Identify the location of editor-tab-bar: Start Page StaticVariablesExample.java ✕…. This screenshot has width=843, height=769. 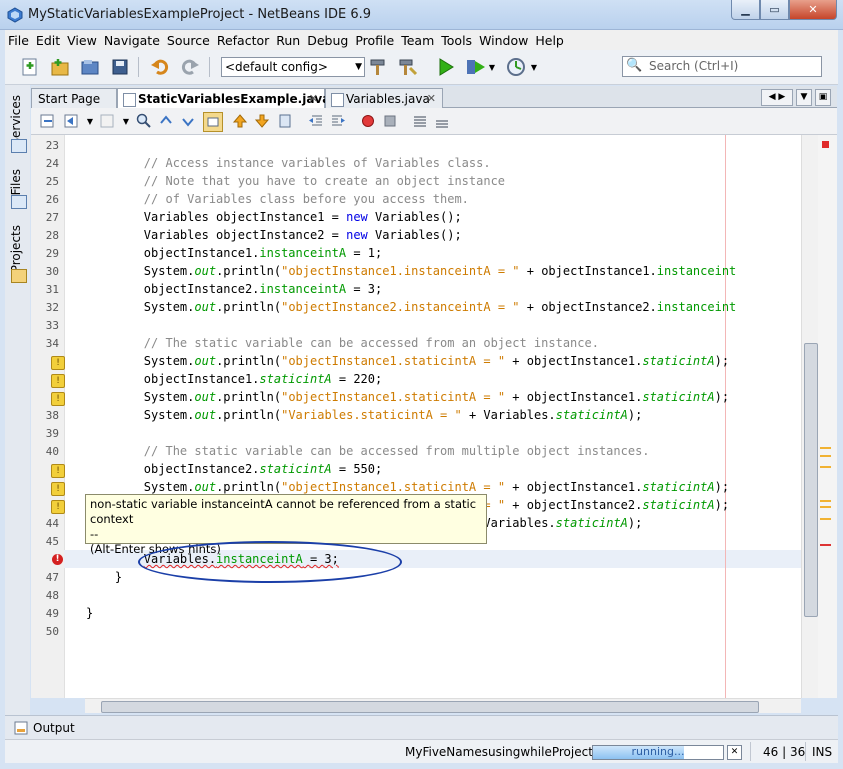
(434, 97).